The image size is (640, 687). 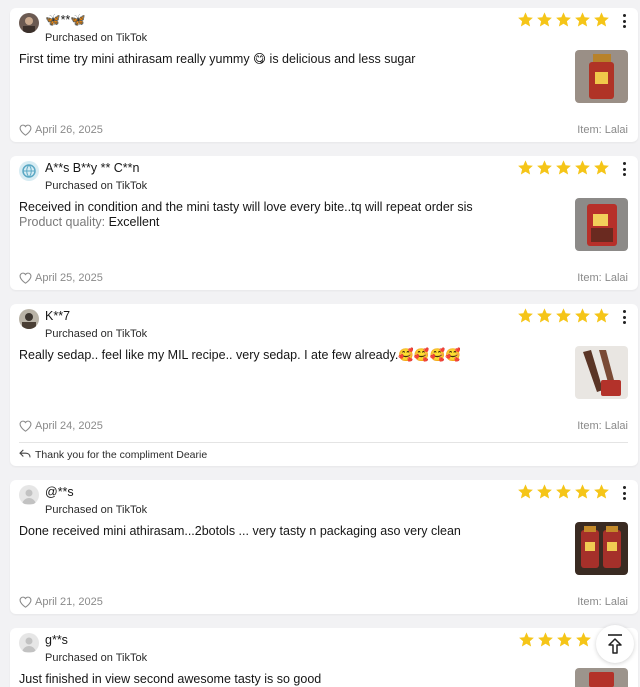 What do you see at coordinates (323, 427) in the screenshot?
I see `review-footer: April 24, 2025 Item: Lalai` at bounding box center [323, 427].